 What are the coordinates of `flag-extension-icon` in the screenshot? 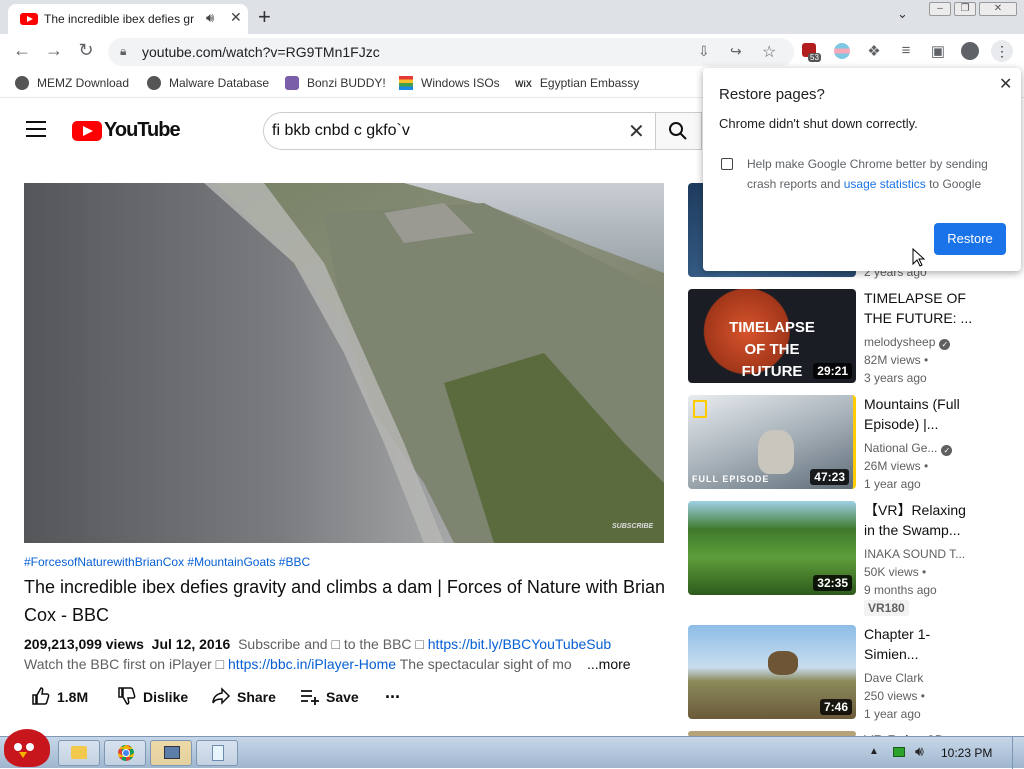 It's located at (842, 51).